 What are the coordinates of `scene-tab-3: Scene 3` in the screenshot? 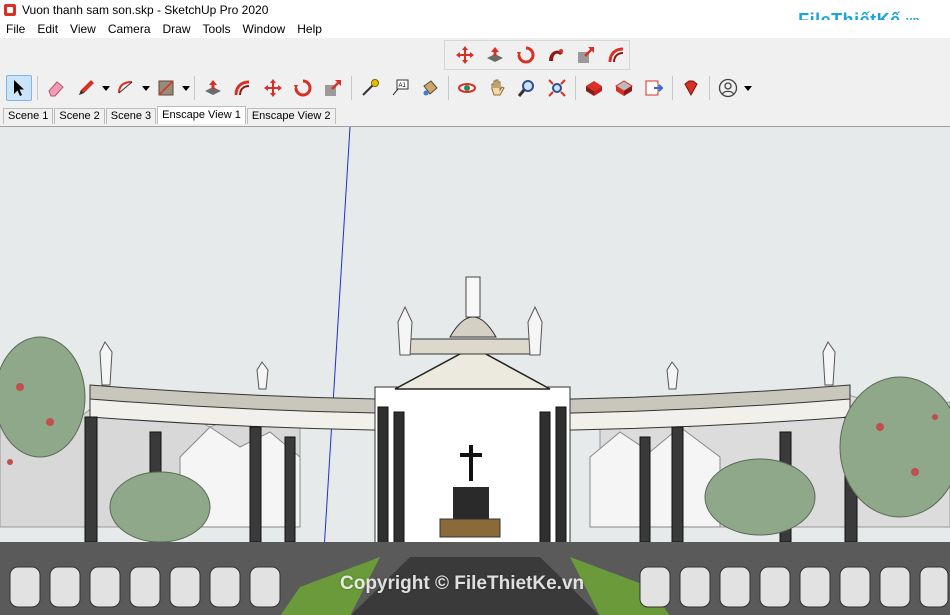 It's located at (131, 116).